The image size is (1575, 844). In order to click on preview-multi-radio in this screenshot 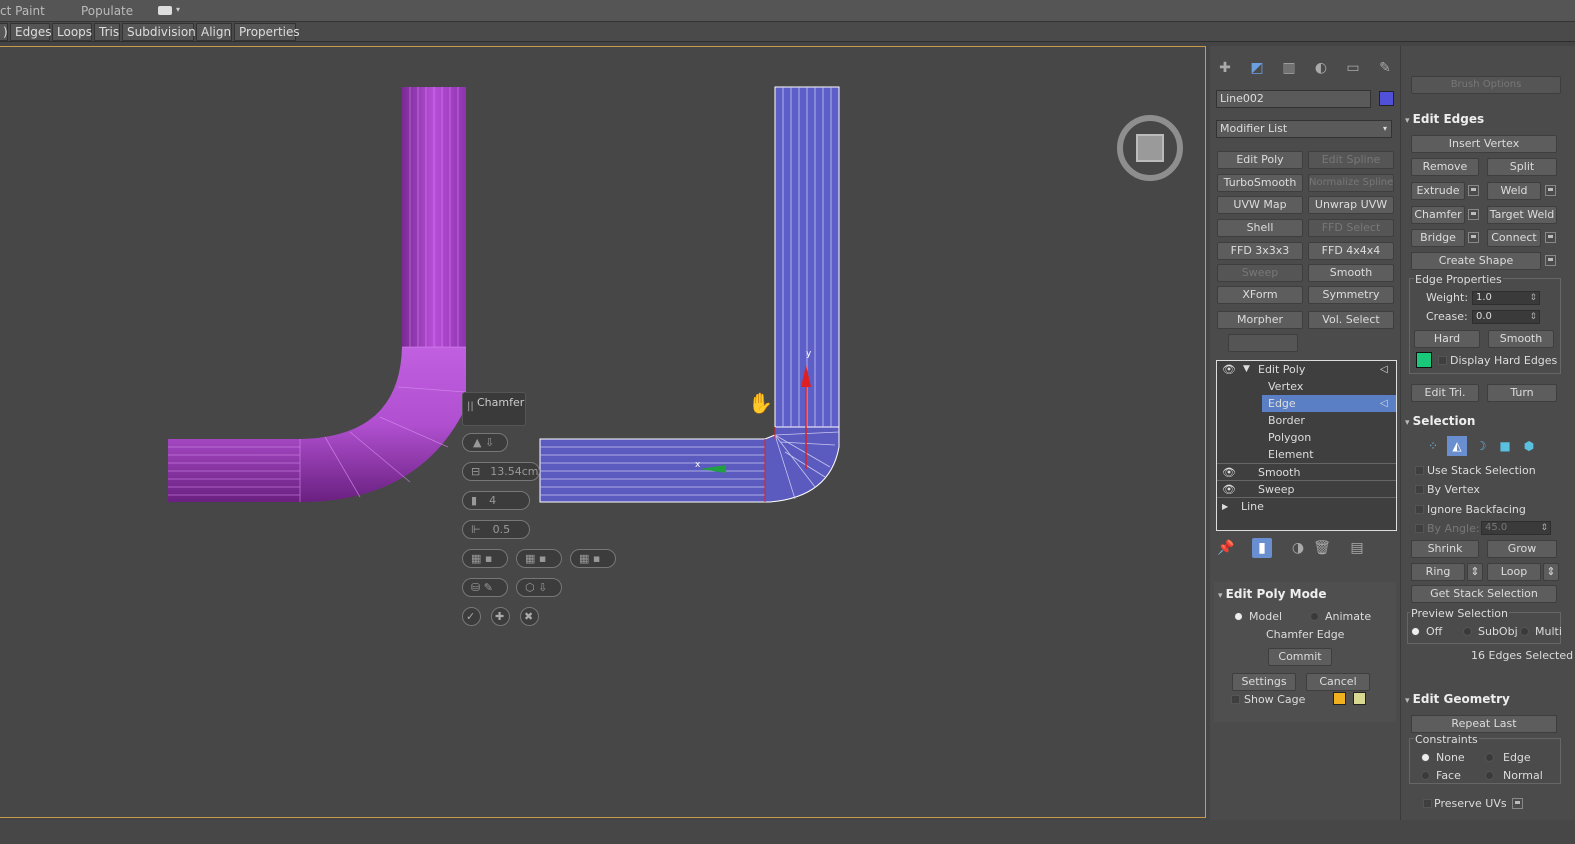, I will do `click(1524, 631)`.